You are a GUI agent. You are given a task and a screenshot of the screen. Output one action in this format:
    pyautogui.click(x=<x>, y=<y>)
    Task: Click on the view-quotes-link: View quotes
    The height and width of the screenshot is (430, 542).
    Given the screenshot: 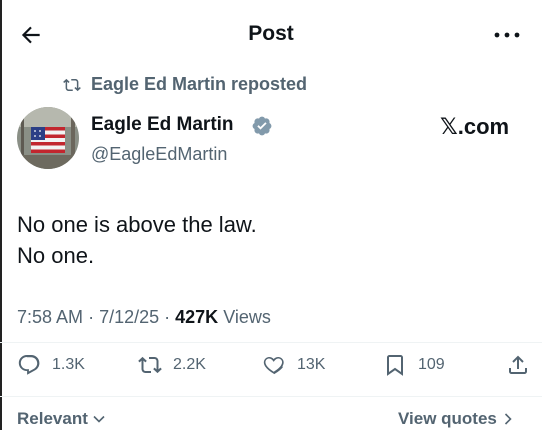 What is the action you would take?
    pyautogui.click(x=456, y=419)
    